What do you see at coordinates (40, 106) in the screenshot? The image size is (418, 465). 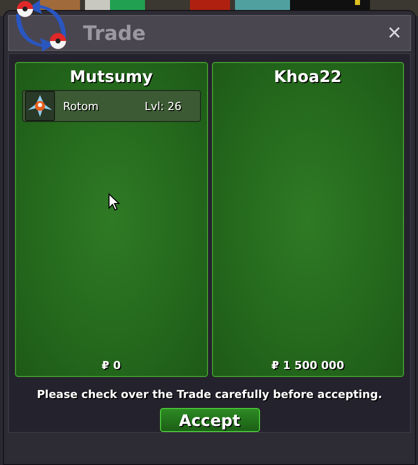 I see `creature-icon` at bounding box center [40, 106].